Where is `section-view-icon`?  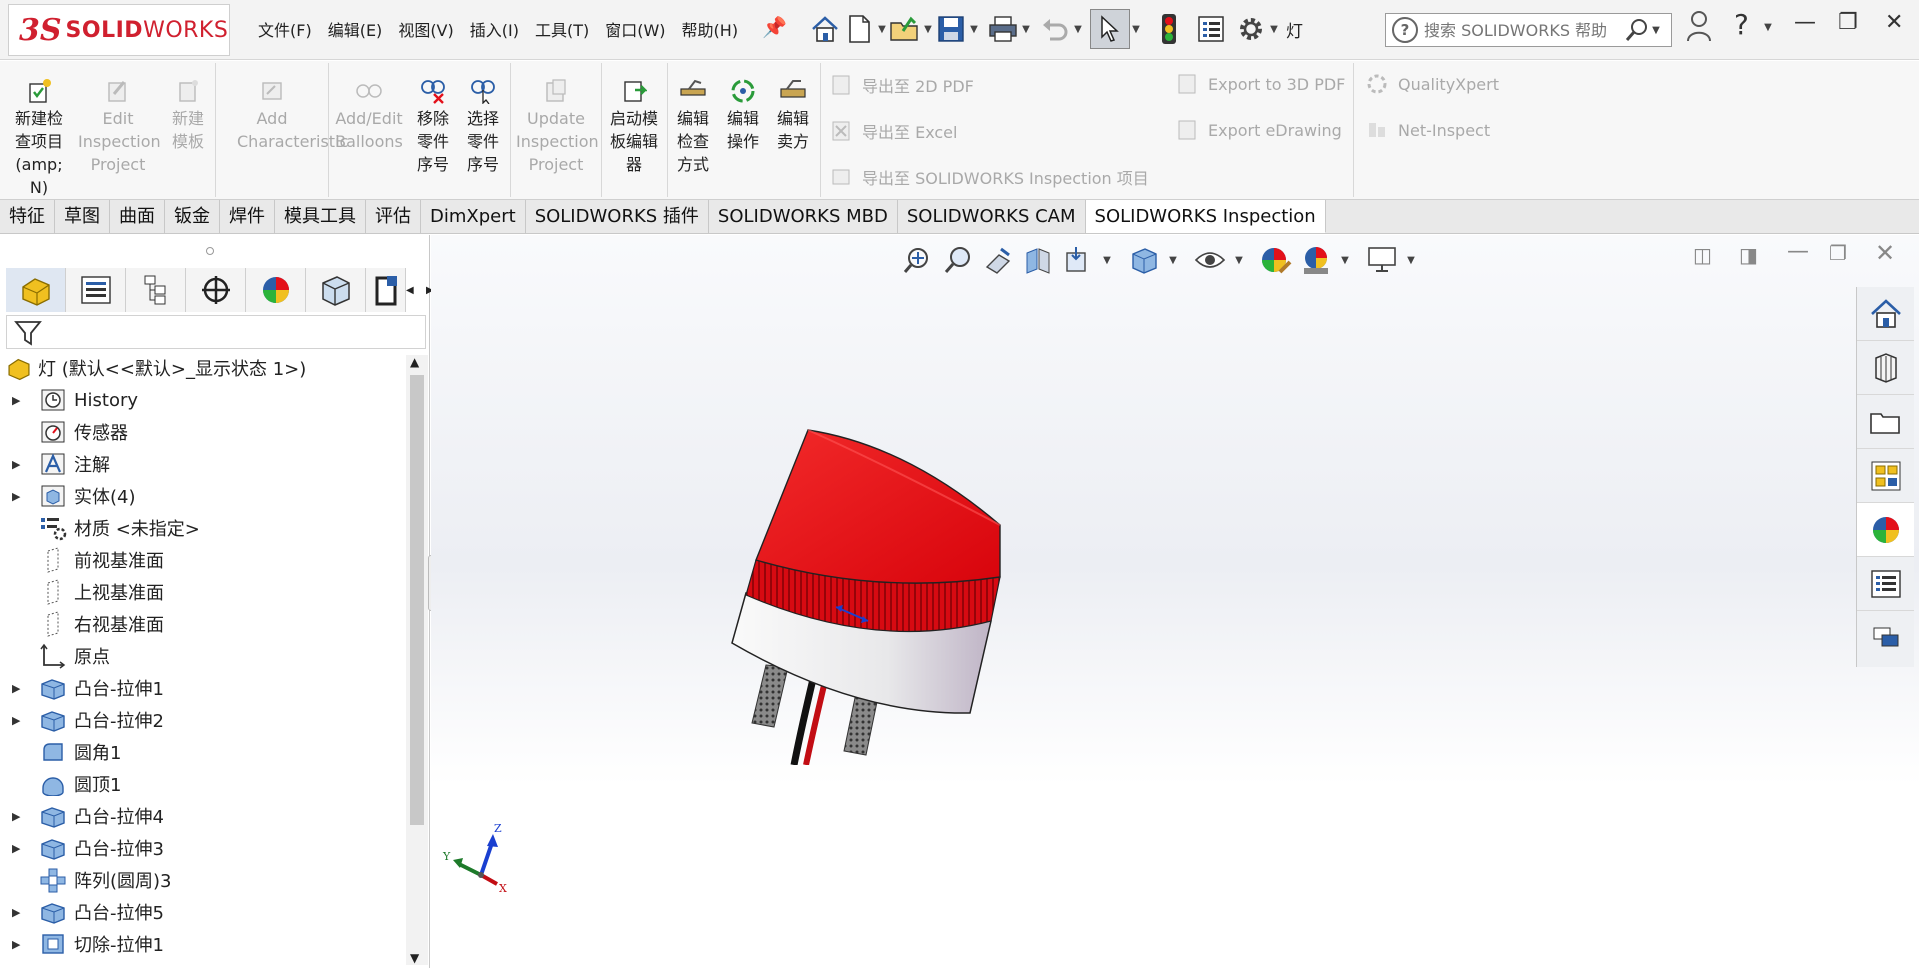 section-view-icon is located at coordinates (1038, 260).